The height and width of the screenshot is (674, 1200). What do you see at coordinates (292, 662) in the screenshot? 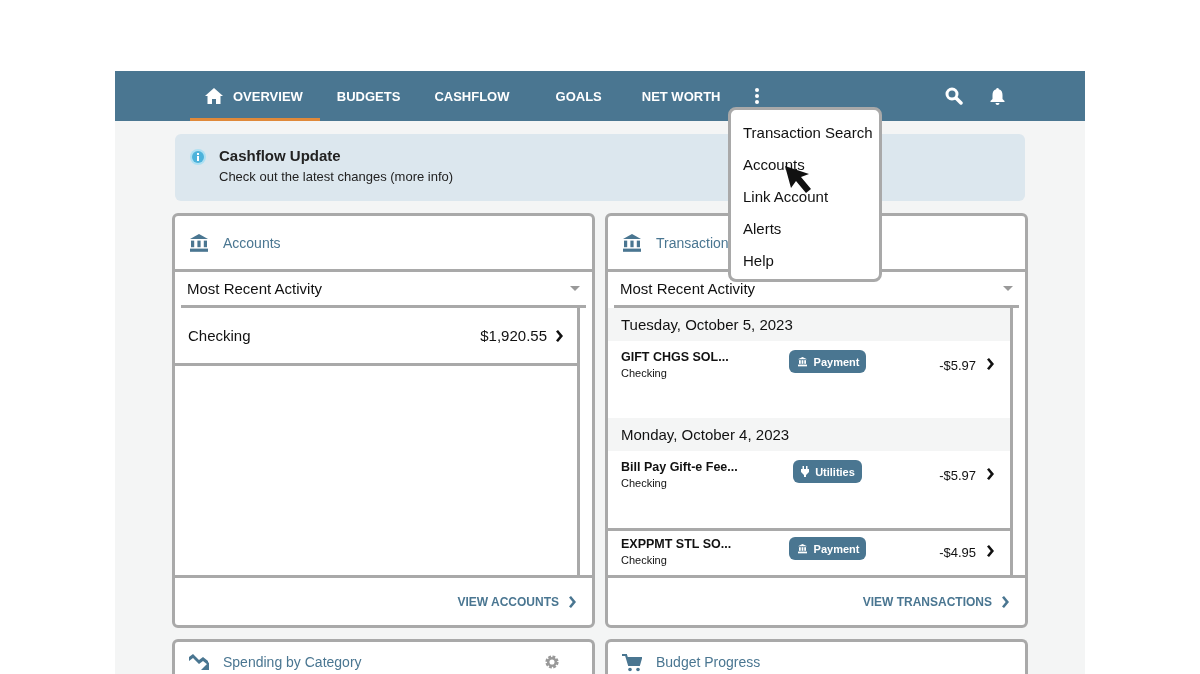
I see `card-title: Spending by Category` at bounding box center [292, 662].